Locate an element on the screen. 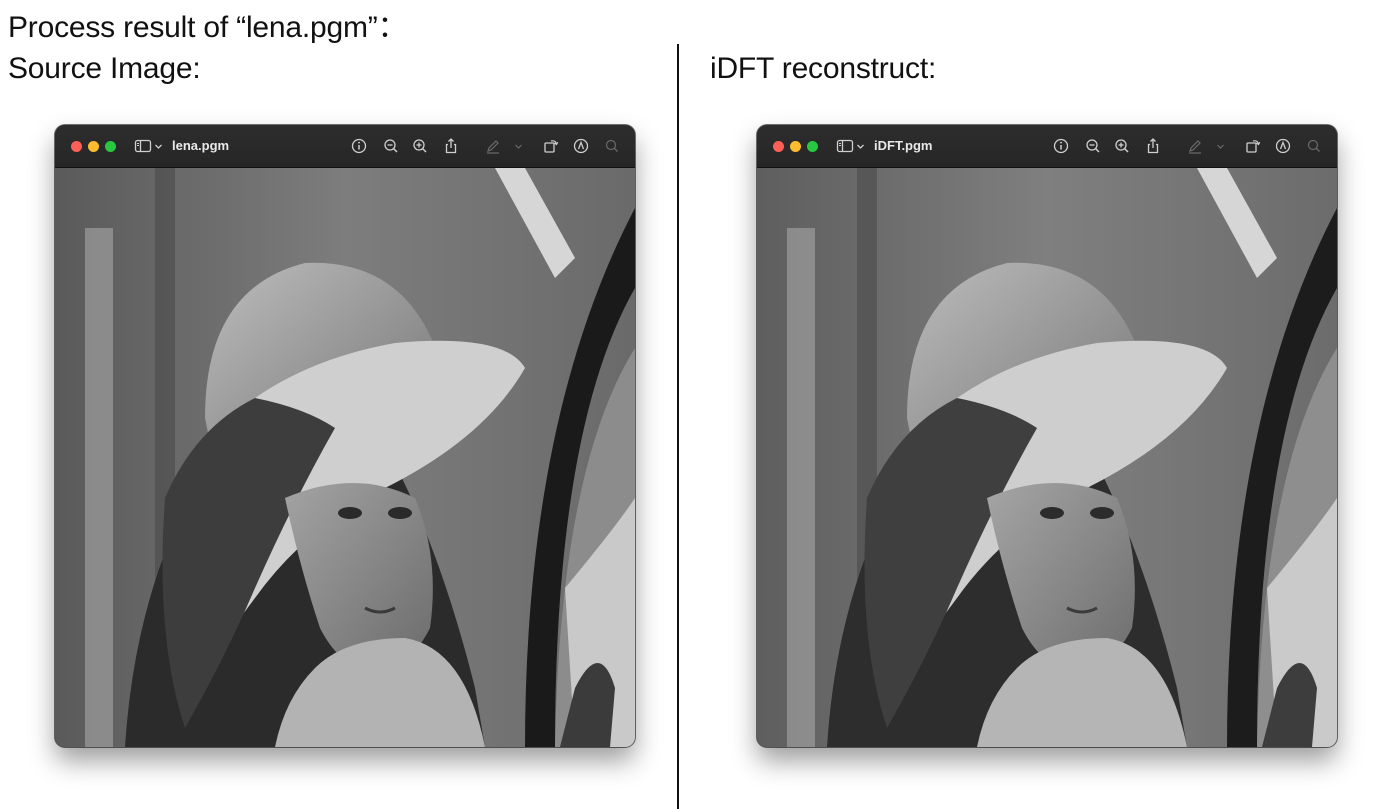 The height and width of the screenshot is (809, 1400). window-title: lena.pgm is located at coordinates (201, 145).